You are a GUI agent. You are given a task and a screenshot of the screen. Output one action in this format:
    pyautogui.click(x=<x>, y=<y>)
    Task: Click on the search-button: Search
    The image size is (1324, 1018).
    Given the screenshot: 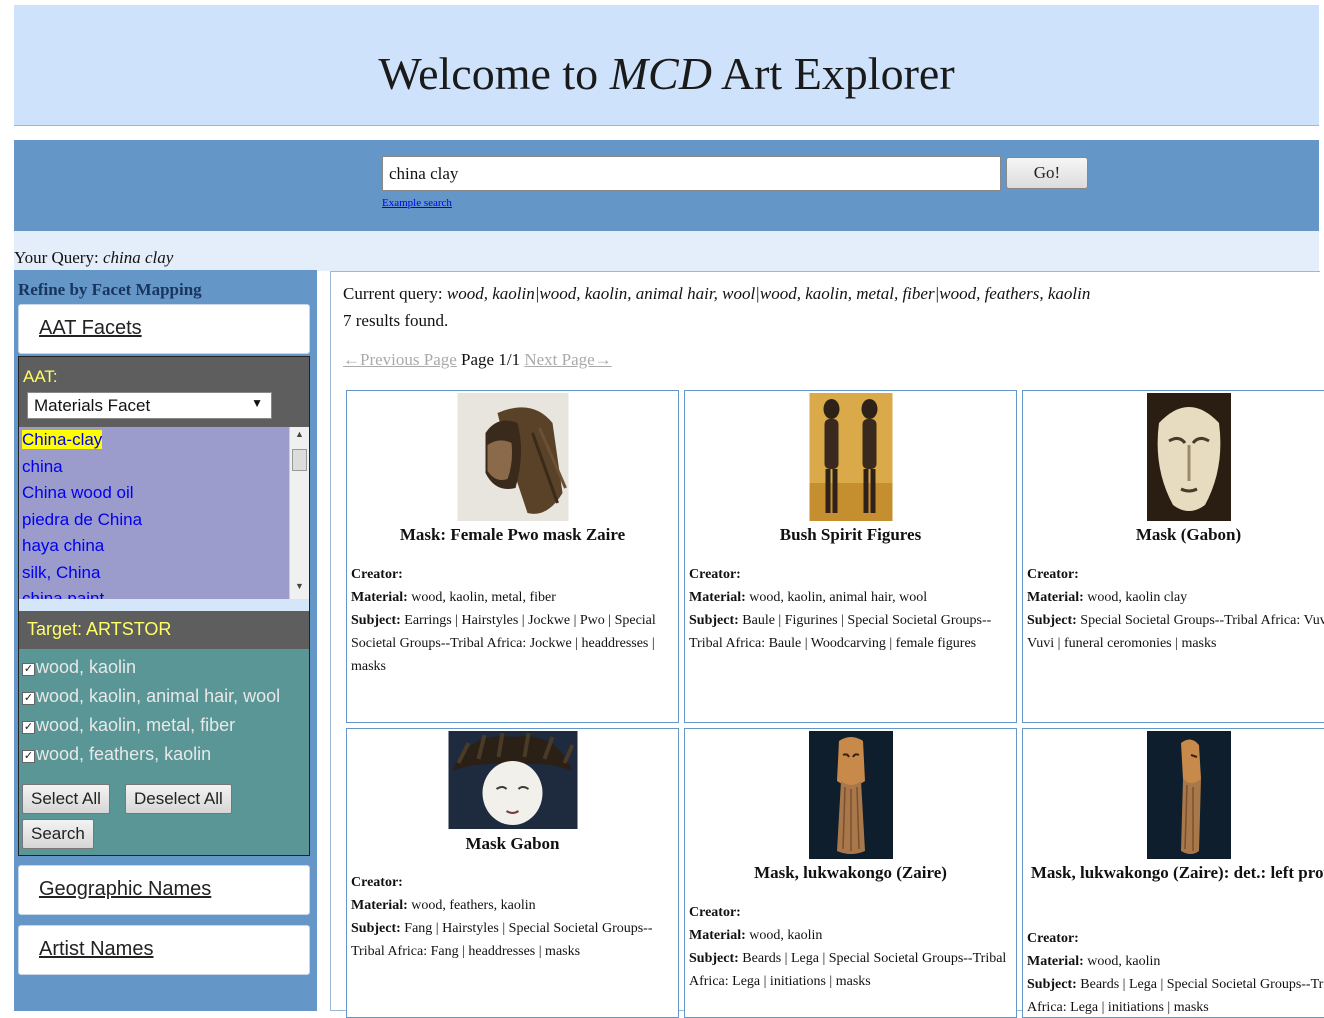 What is the action you would take?
    pyautogui.click(x=58, y=834)
    